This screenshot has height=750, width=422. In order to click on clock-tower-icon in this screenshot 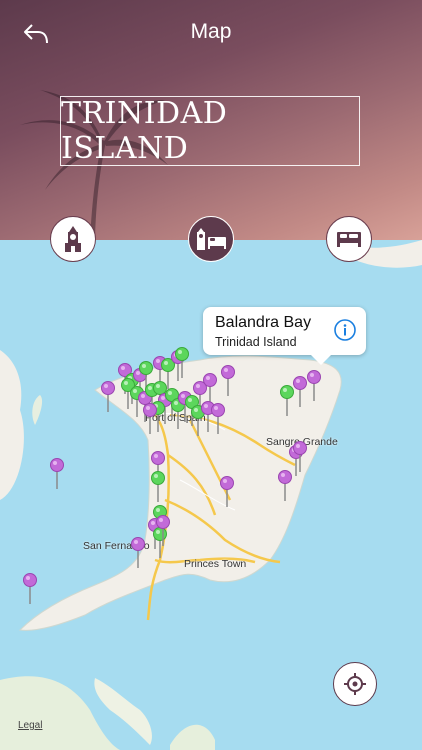, I will do `click(73, 239)`.